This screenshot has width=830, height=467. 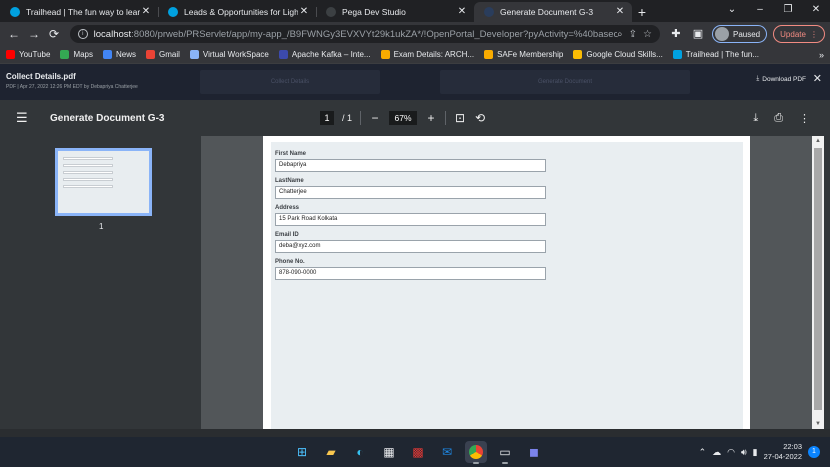 What do you see at coordinates (83, 34) in the screenshot?
I see `site-info-icon: i` at bounding box center [83, 34].